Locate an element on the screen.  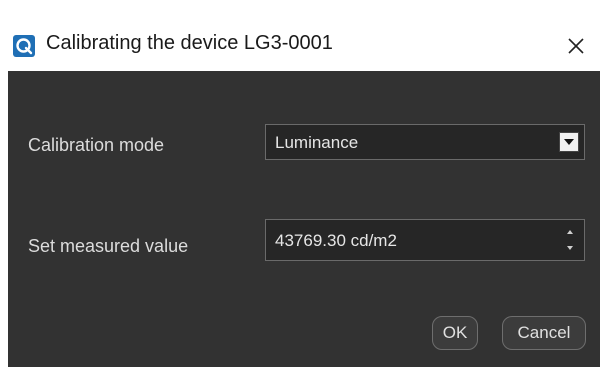
measured-value-spinbox: 43769.30 cd/m2 is located at coordinates (425, 240).